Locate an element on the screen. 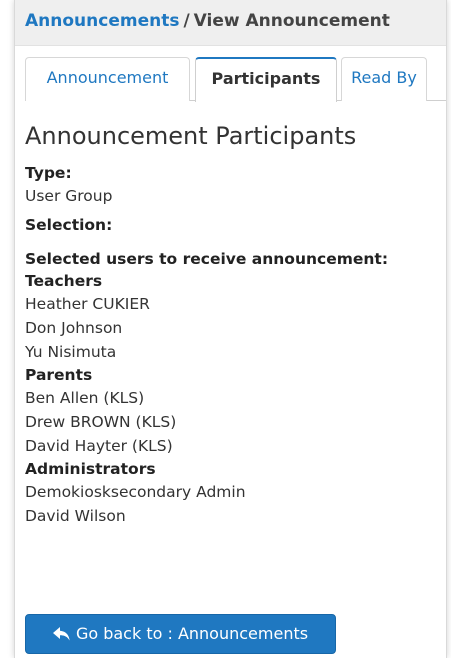 This screenshot has width=451, height=658. group-heading: Parents is located at coordinates (59, 375).